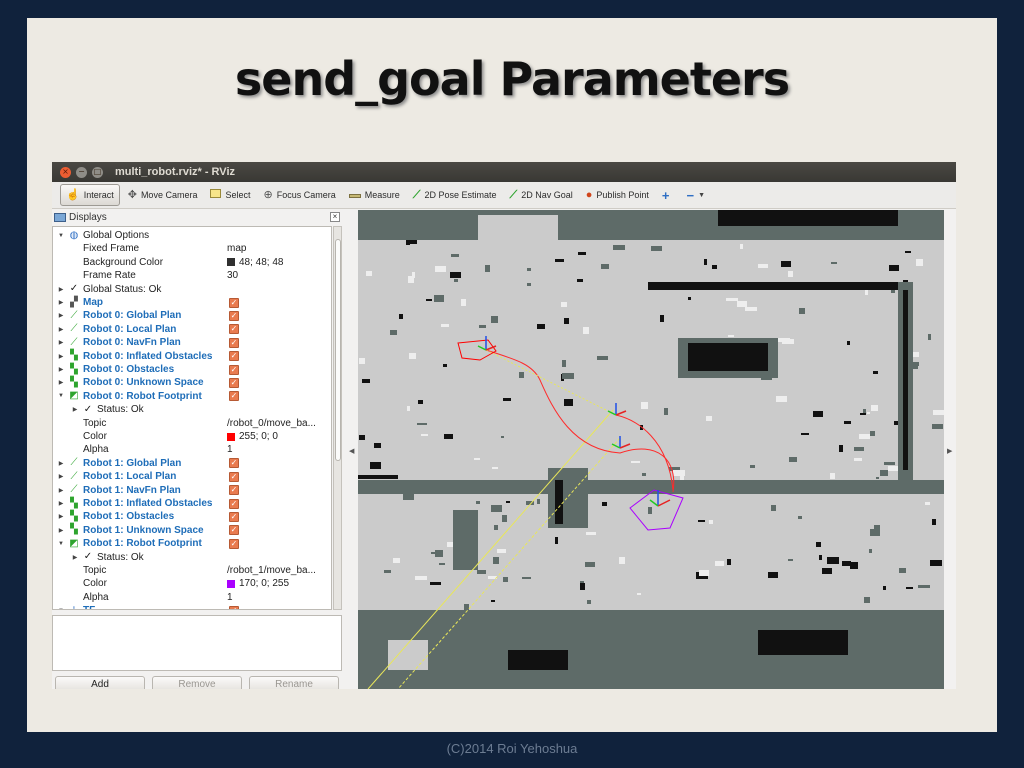 The width and height of the screenshot is (1024, 768). I want to click on panel-collapse-arrow-icon: ◀, so click(351, 451).